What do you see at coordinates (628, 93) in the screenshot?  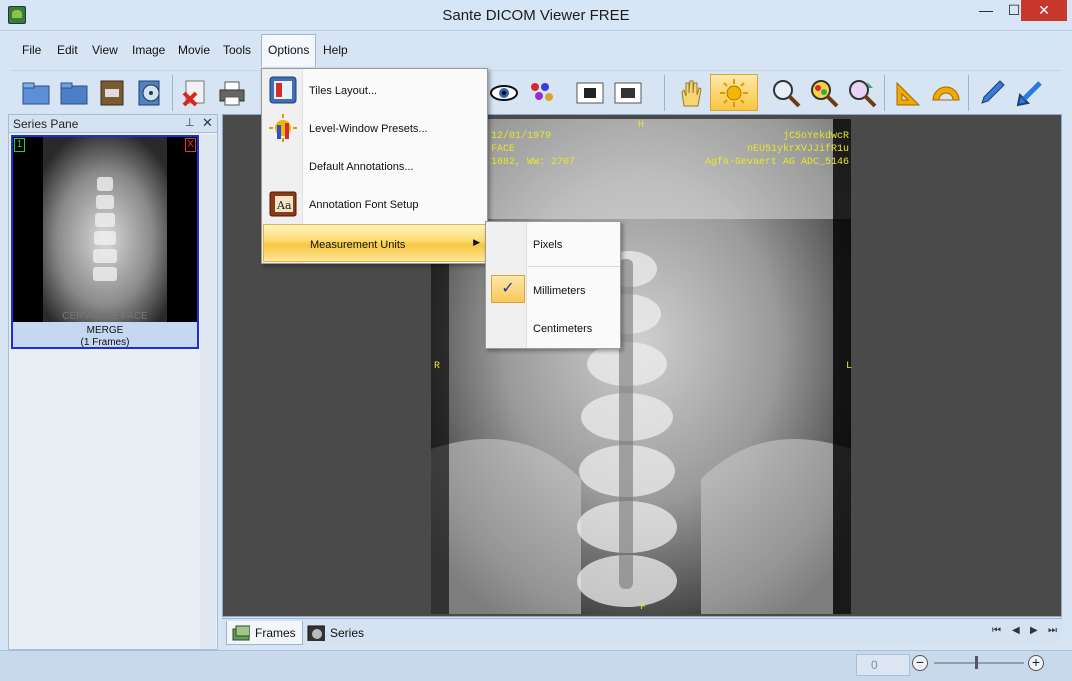 I see `fit-window-icon` at bounding box center [628, 93].